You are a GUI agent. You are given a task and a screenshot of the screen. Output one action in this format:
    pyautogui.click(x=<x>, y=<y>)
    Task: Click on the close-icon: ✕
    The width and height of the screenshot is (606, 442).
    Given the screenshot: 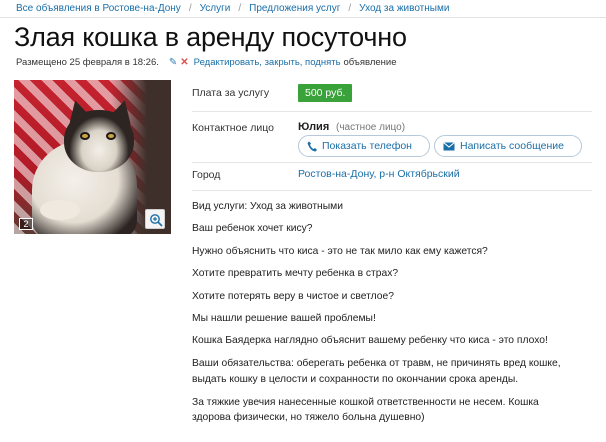 What is the action you would take?
    pyautogui.click(x=184, y=62)
    